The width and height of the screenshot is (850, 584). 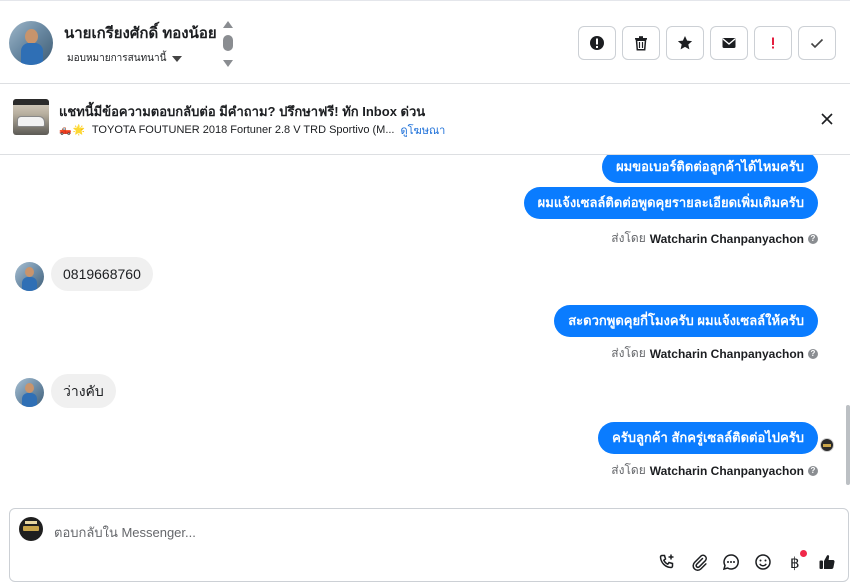 I want to click on star-icon, so click(x=685, y=43).